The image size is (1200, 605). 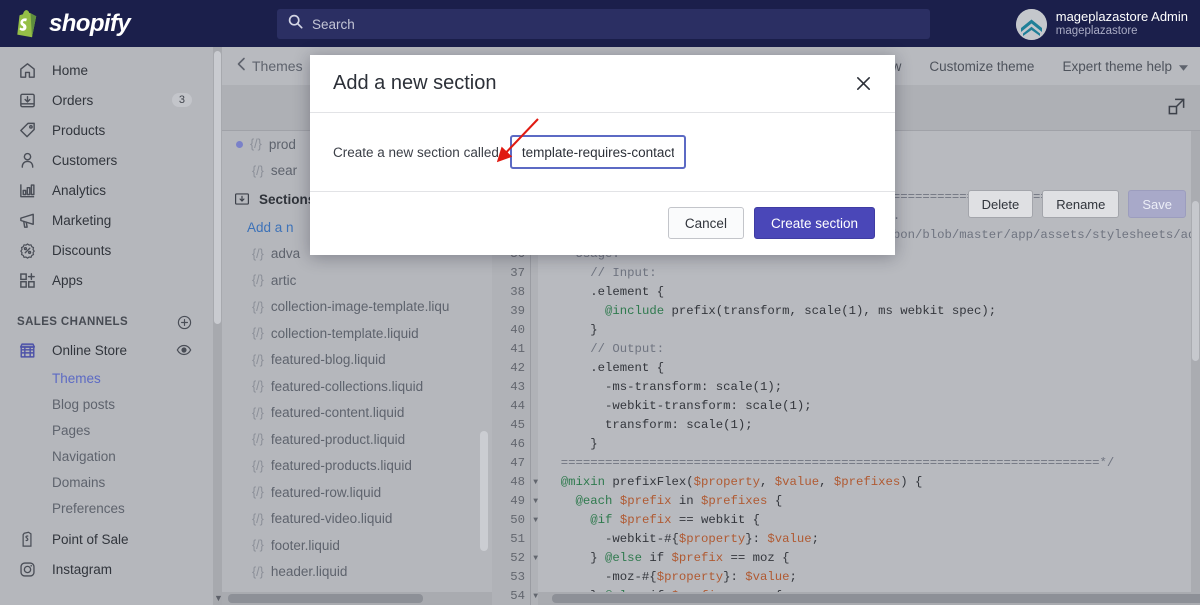 What do you see at coordinates (357, 386) in the screenshot?
I see `file-row: {/} featured-collections.liquid` at bounding box center [357, 386].